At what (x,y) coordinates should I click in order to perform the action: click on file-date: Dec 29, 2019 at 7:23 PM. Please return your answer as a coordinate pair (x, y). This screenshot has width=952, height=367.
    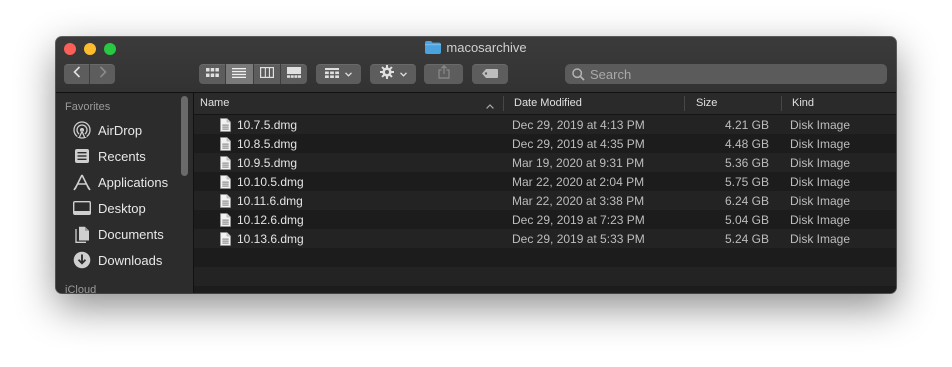
    Looking at the image, I should click on (578, 220).